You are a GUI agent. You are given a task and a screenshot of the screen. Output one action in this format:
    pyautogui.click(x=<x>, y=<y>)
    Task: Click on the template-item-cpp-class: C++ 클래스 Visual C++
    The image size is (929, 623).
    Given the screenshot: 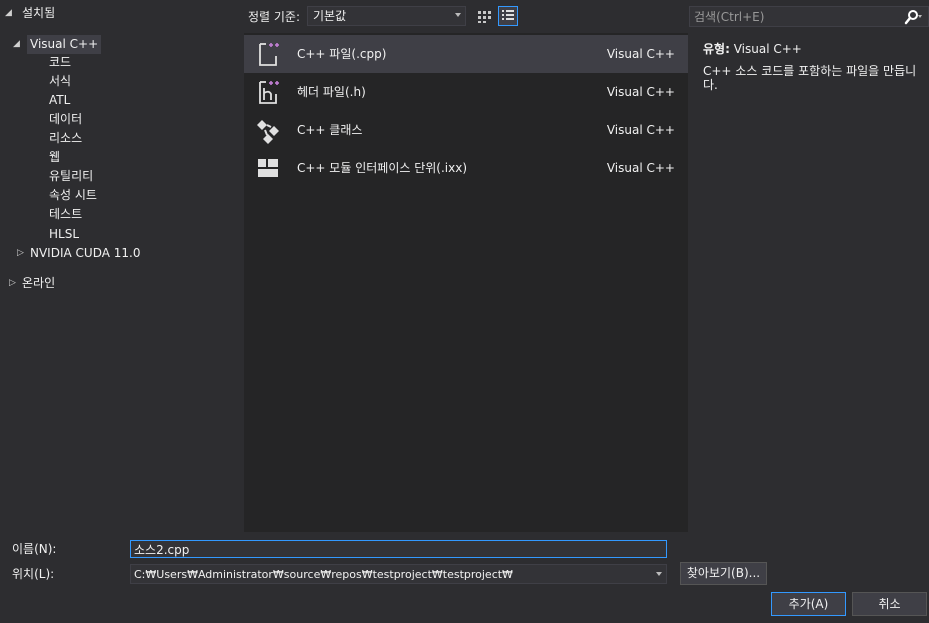 What is the action you would take?
    pyautogui.click(x=466, y=130)
    